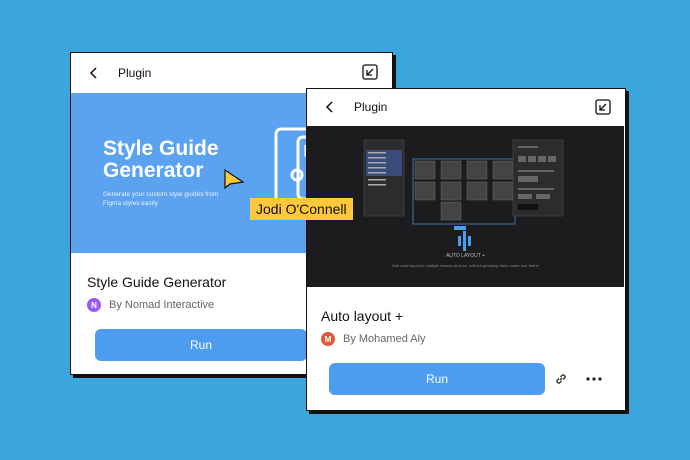 This screenshot has height=460, width=690. What do you see at coordinates (234, 179) in the screenshot?
I see `cursor-icon` at bounding box center [234, 179].